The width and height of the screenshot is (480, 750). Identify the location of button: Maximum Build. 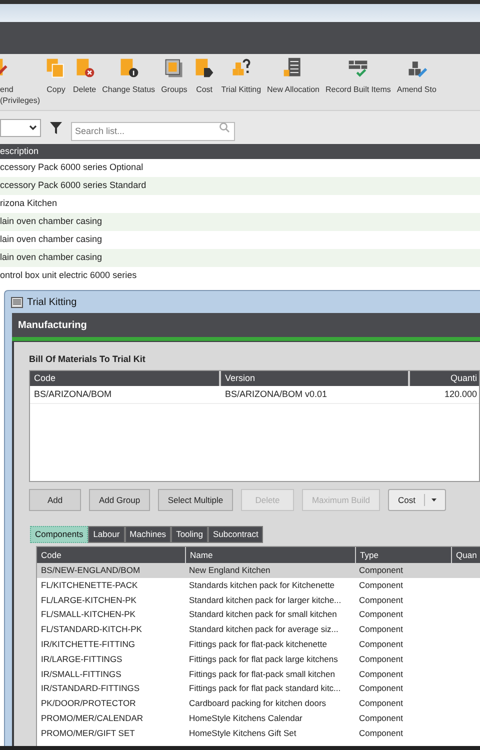
(341, 500).